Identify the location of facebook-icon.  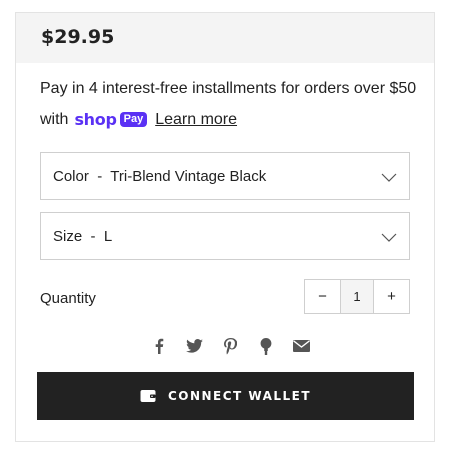
(158, 346).